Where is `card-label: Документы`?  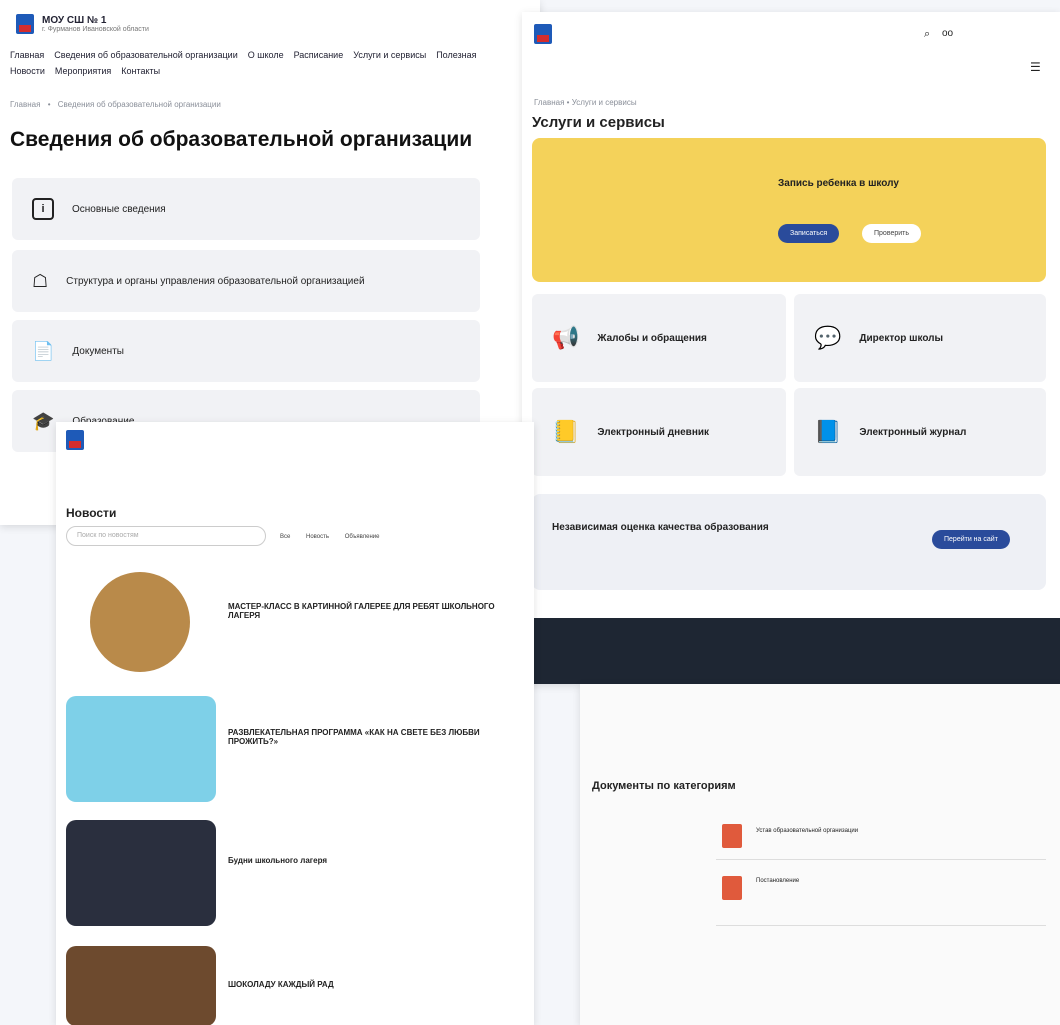 card-label: Документы is located at coordinates (98, 351).